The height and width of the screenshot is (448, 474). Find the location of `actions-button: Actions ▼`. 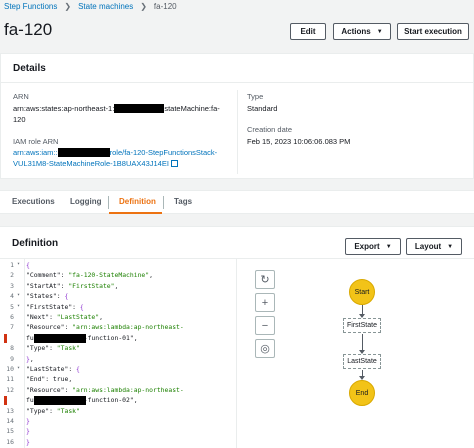

actions-button: Actions ▼ is located at coordinates (362, 31).